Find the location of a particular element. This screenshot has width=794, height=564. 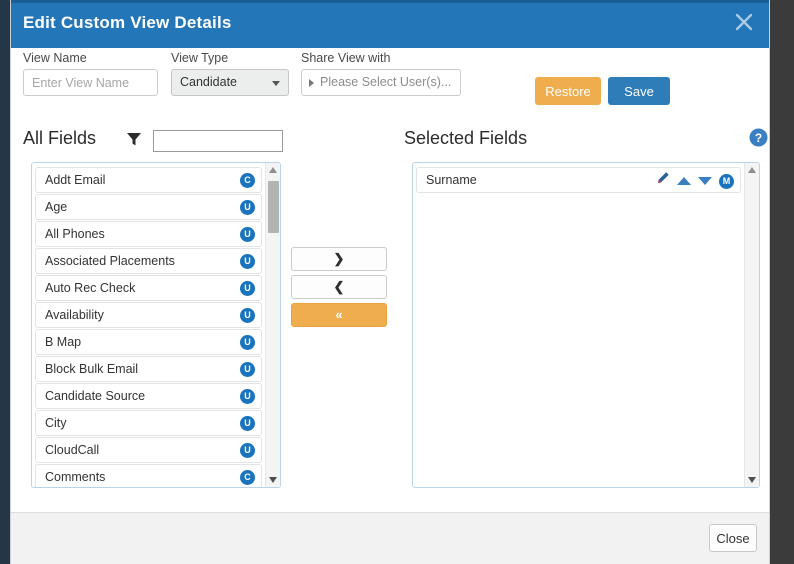

help-circle-icon: ? is located at coordinates (758, 140).